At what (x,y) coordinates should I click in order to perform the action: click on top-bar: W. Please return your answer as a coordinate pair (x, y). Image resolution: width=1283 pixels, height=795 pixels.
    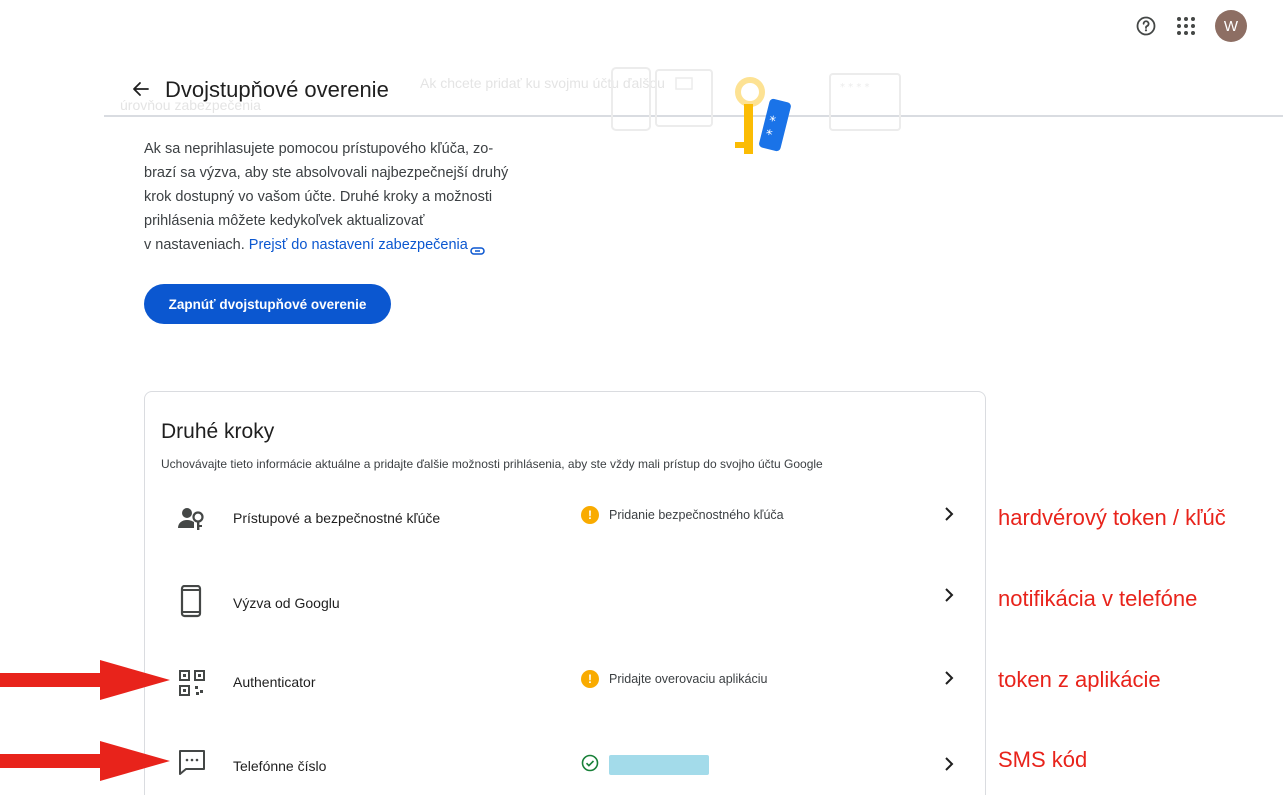
    Looking at the image, I should click on (1191, 26).